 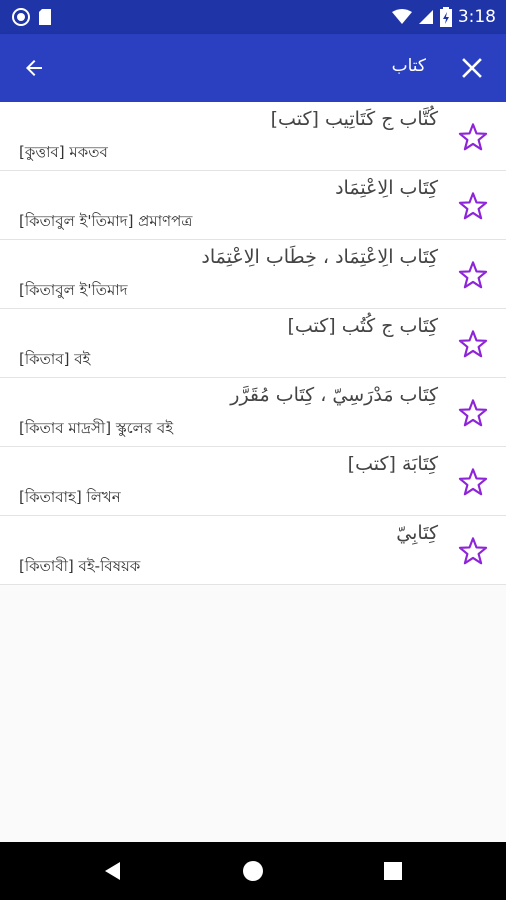 I want to click on wifi-icon, so click(x=401, y=16).